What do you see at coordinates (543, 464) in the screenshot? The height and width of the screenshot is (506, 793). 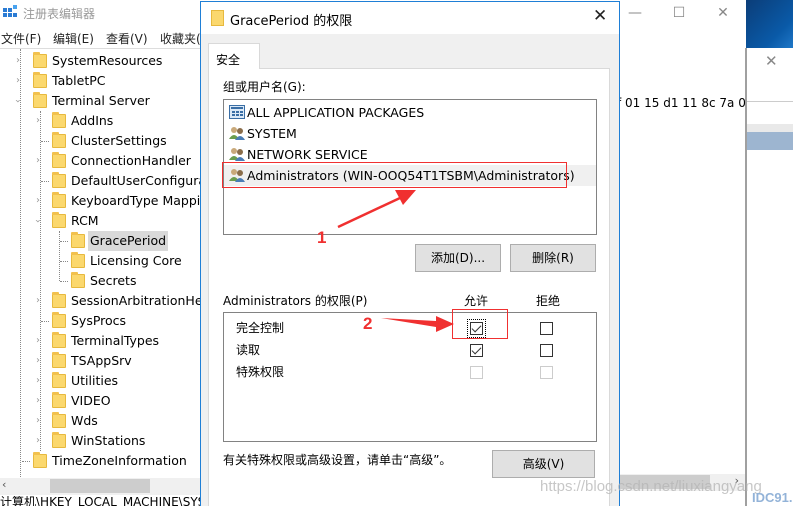 I see `advanced-button: 高级(V)` at bounding box center [543, 464].